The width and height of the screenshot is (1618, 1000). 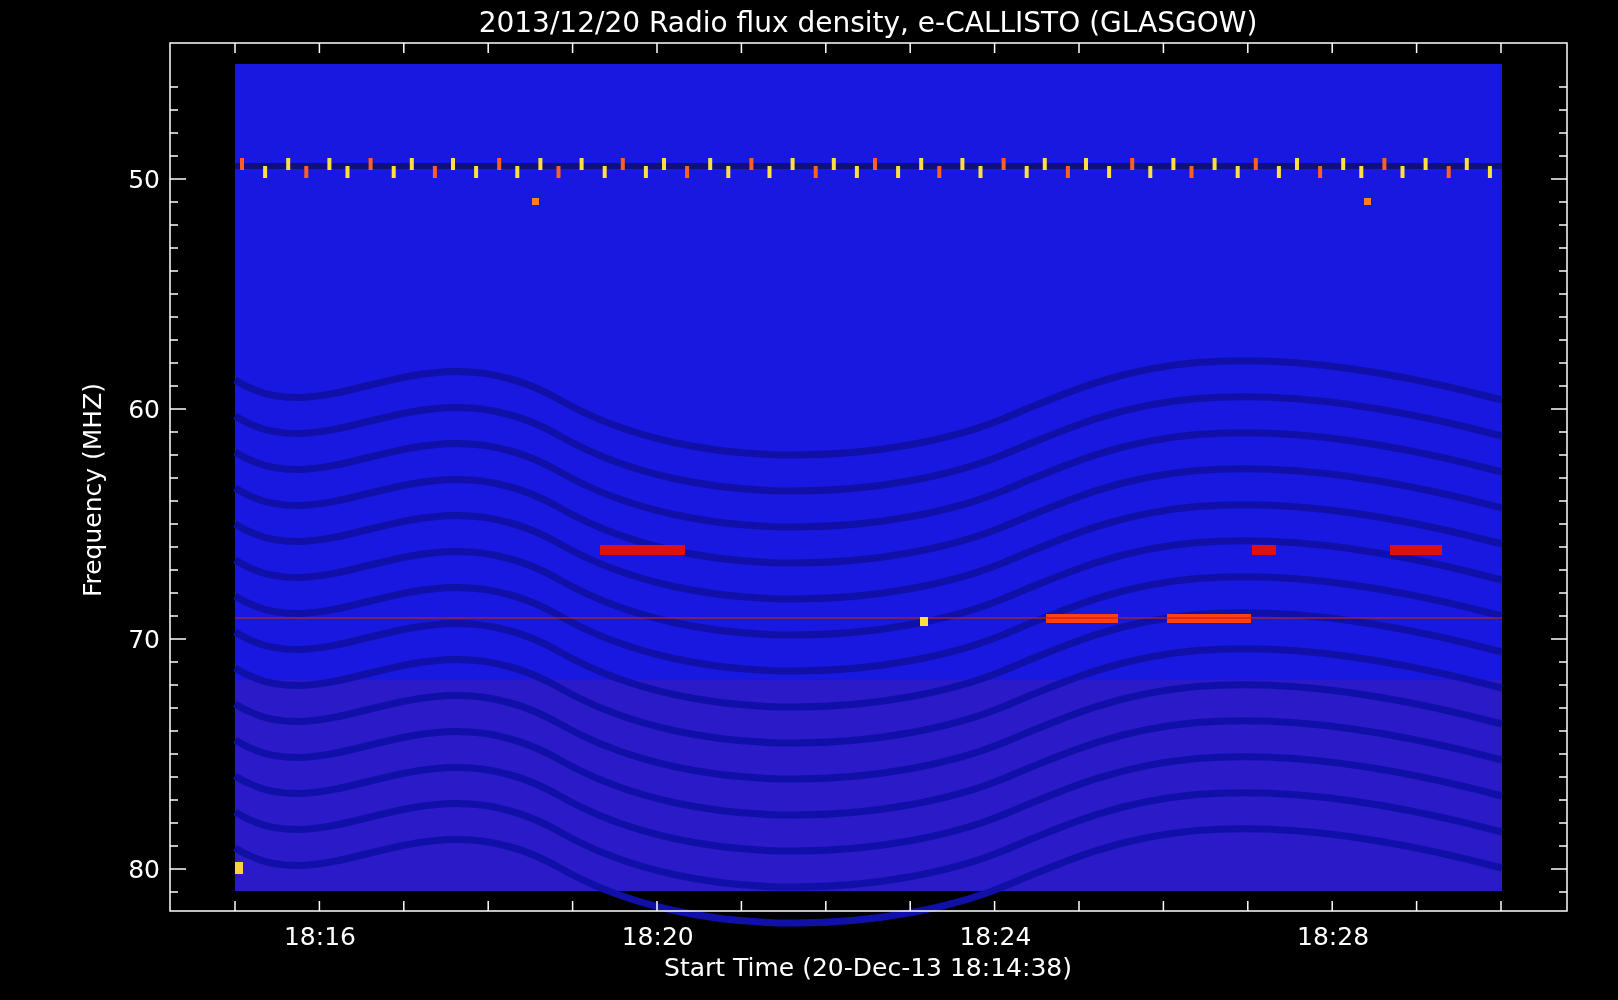 What do you see at coordinates (144, 869) in the screenshot?
I see `y-tick-label: 80` at bounding box center [144, 869].